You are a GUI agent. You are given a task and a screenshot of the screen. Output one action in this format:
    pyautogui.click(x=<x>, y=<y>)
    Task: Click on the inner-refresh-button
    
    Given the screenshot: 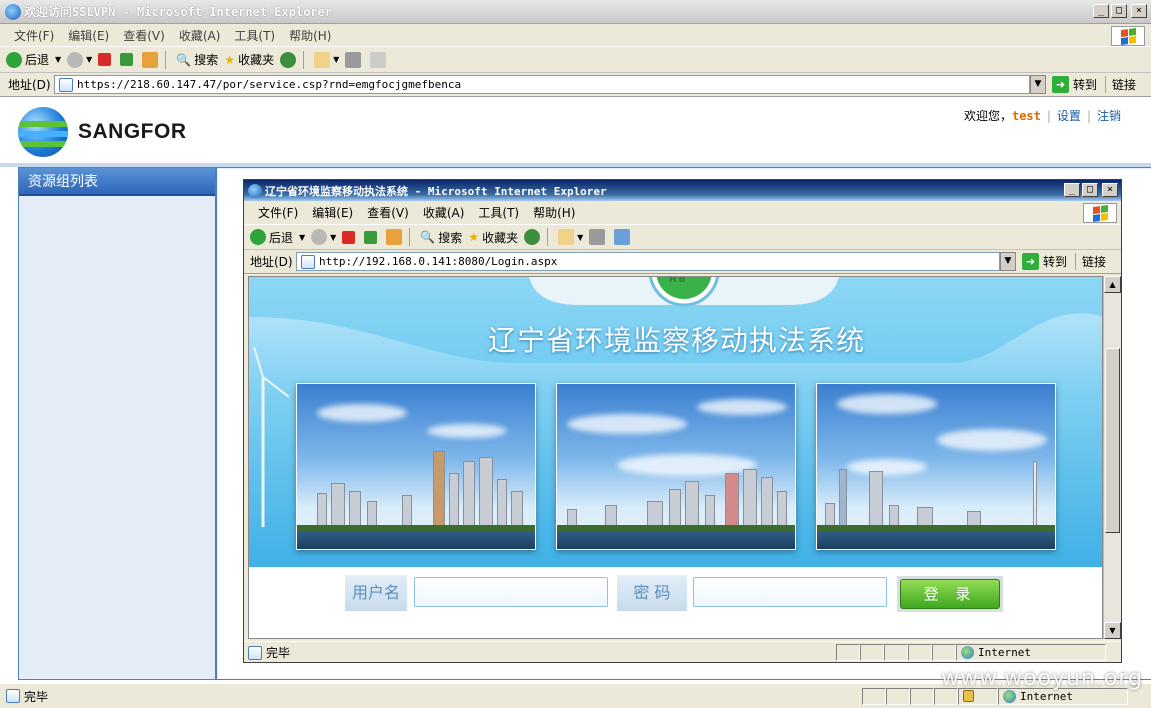 What is the action you would take?
    pyautogui.click(x=372, y=237)
    